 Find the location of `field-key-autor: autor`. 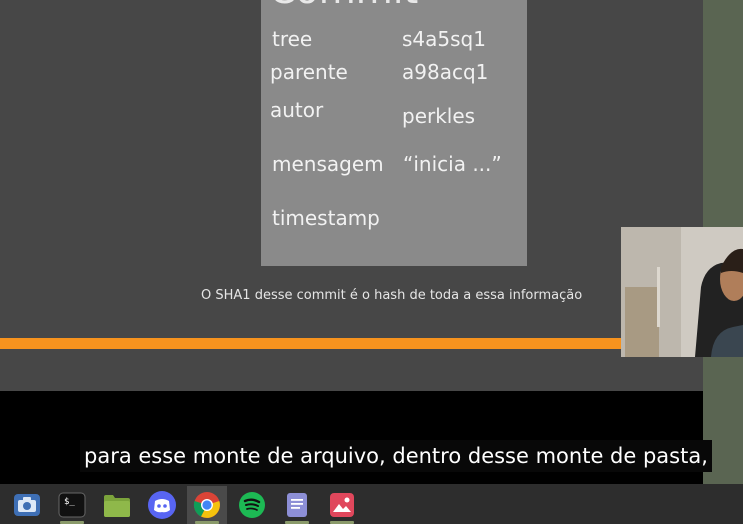

field-key-autor: autor is located at coordinates (297, 110).